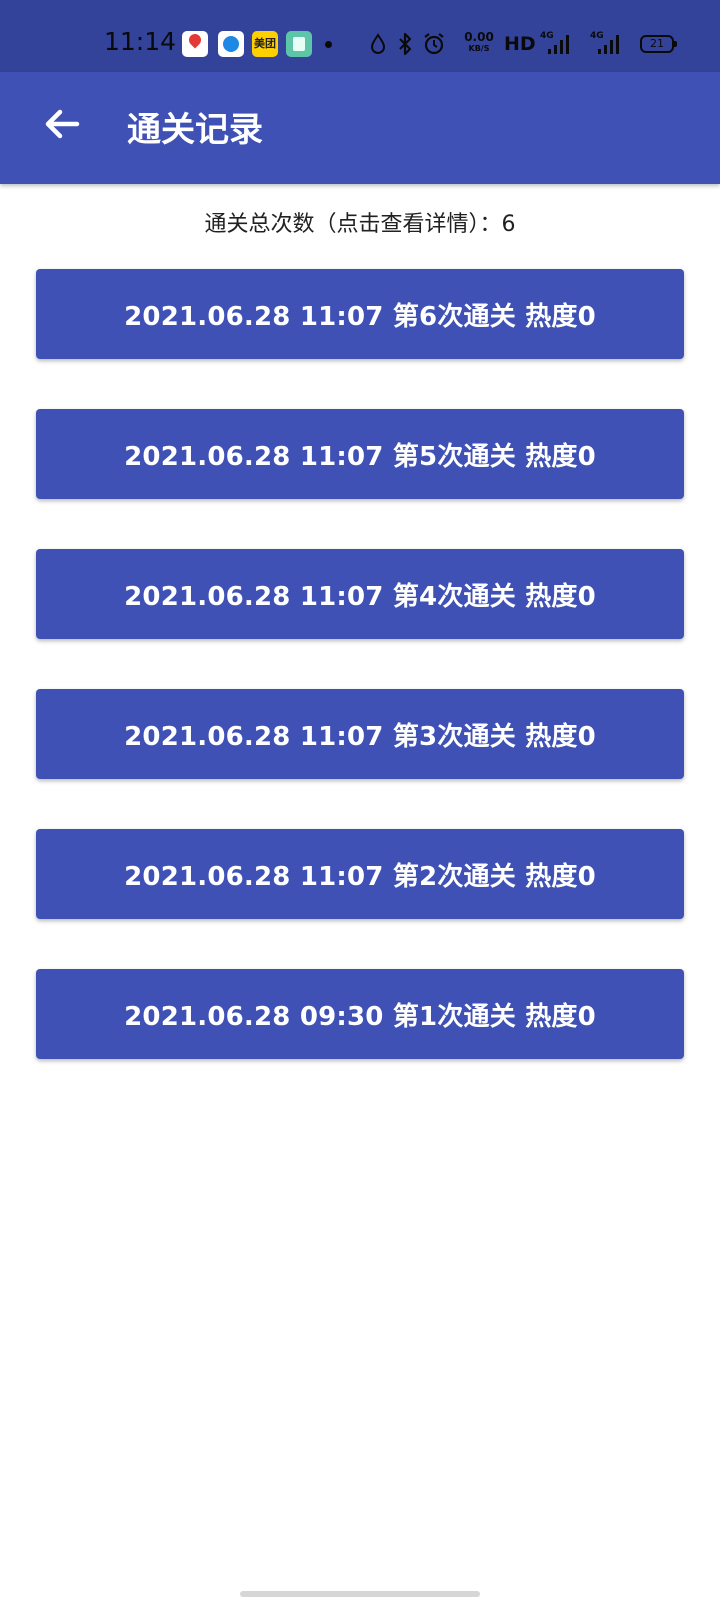  I want to click on reader-icon, so click(299, 44).